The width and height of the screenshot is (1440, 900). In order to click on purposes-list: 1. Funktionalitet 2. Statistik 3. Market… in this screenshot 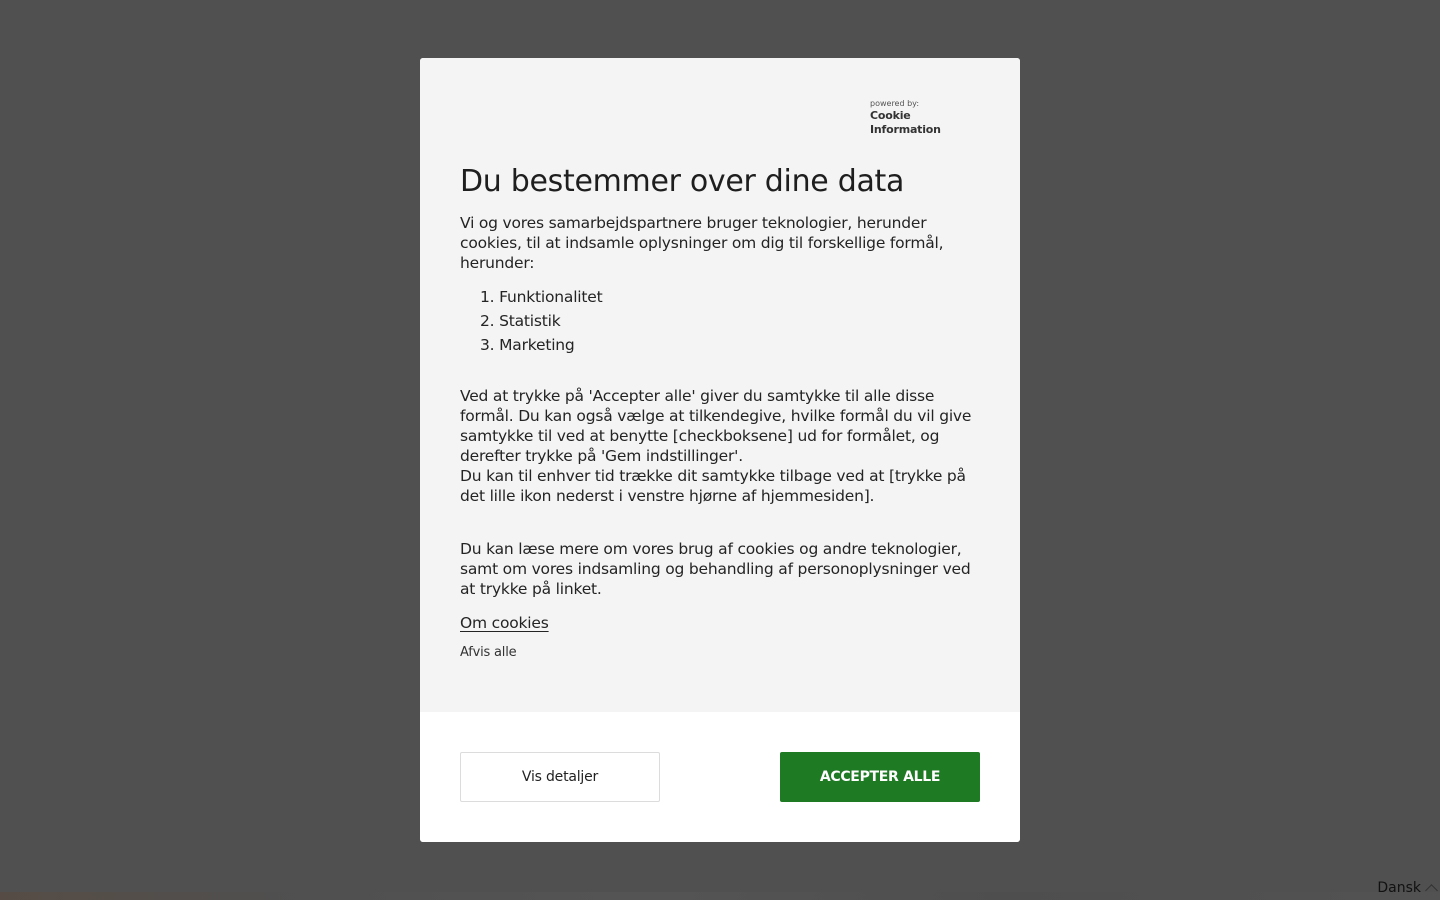, I will do `click(541, 321)`.